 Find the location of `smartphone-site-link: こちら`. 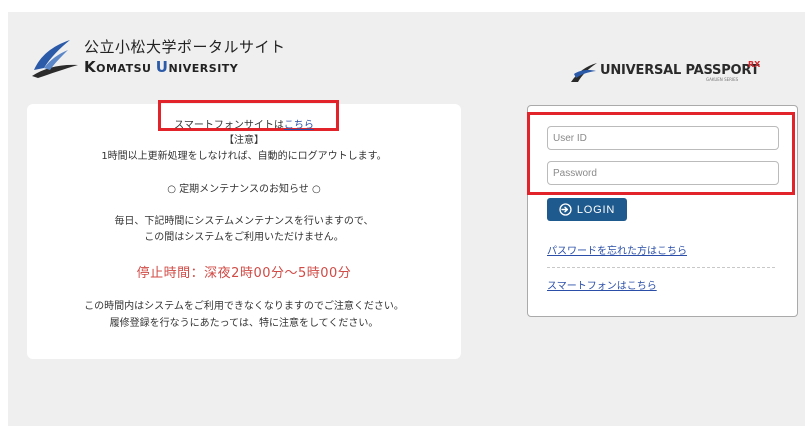

smartphone-site-link: こちら is located at coordinates (299, 125).